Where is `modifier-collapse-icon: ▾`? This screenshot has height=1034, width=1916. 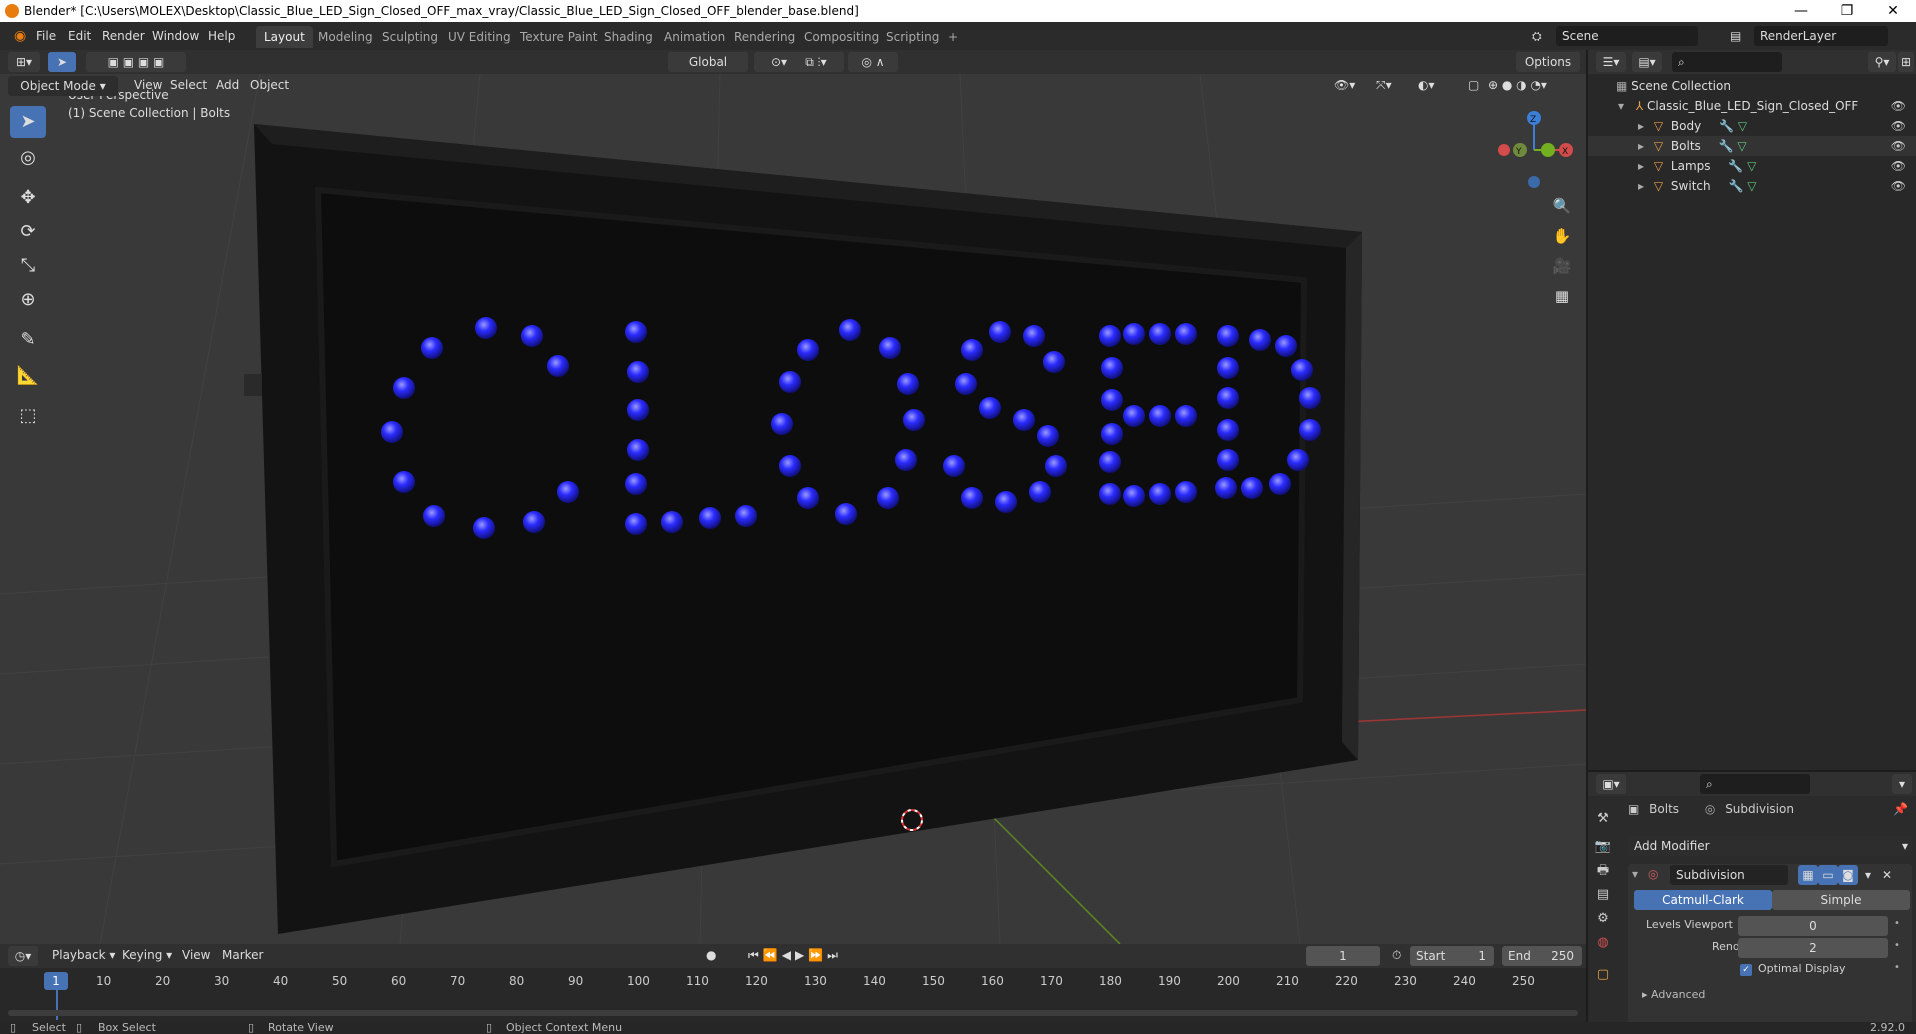
modifier-collapse-icon: ▾ is located at coordinates (1635, 874).